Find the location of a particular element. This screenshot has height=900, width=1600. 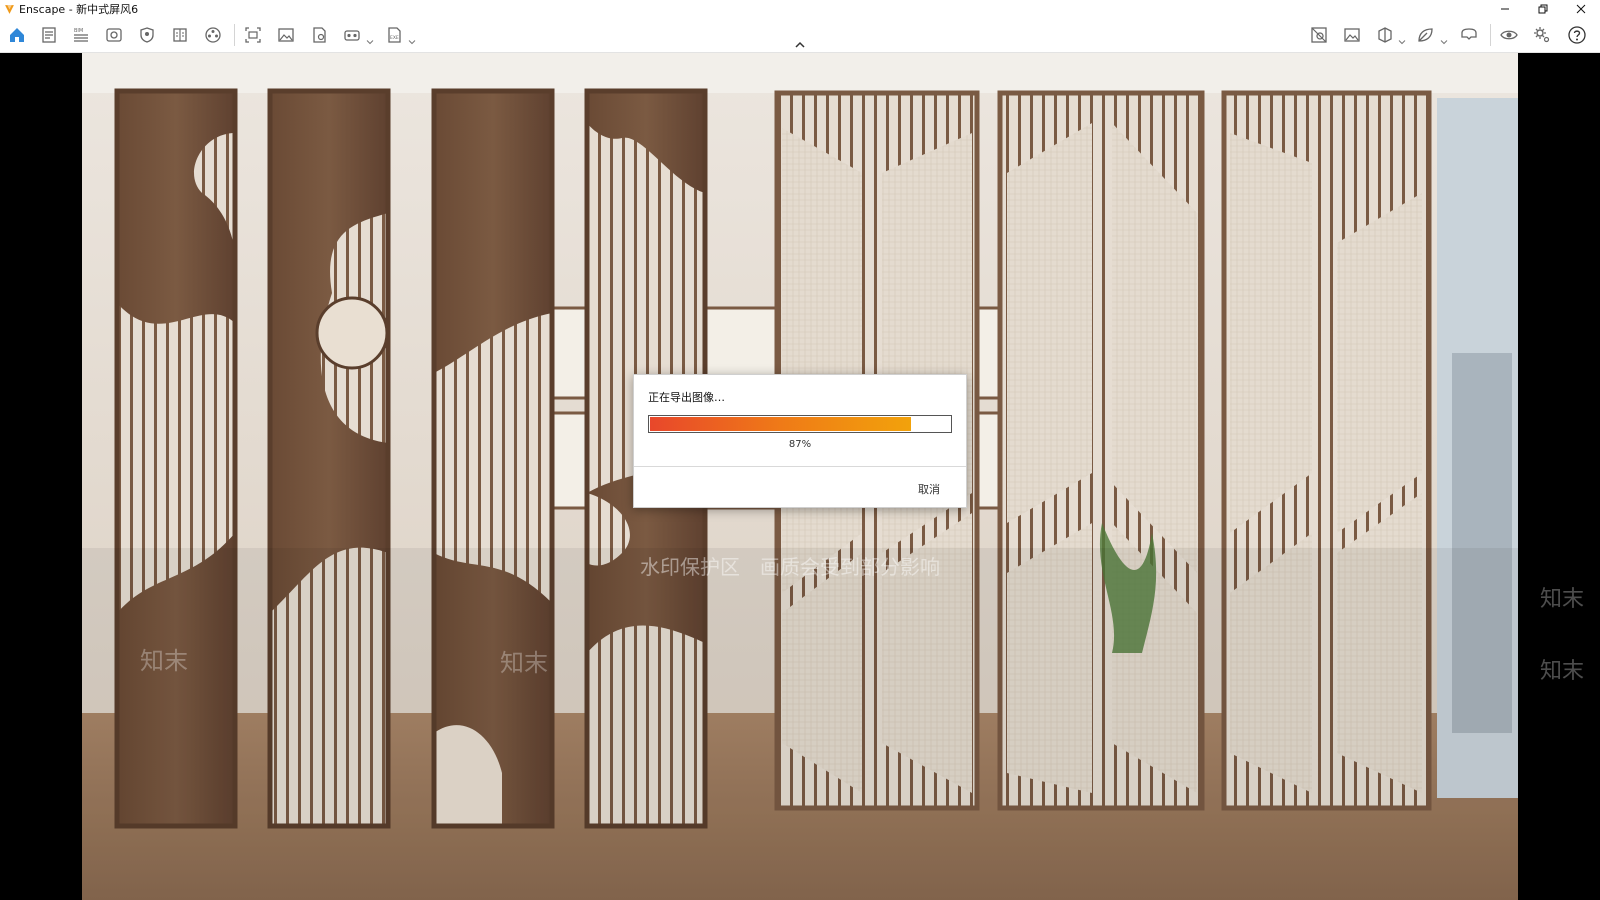

help-button is located at coordinates (1577, 35).